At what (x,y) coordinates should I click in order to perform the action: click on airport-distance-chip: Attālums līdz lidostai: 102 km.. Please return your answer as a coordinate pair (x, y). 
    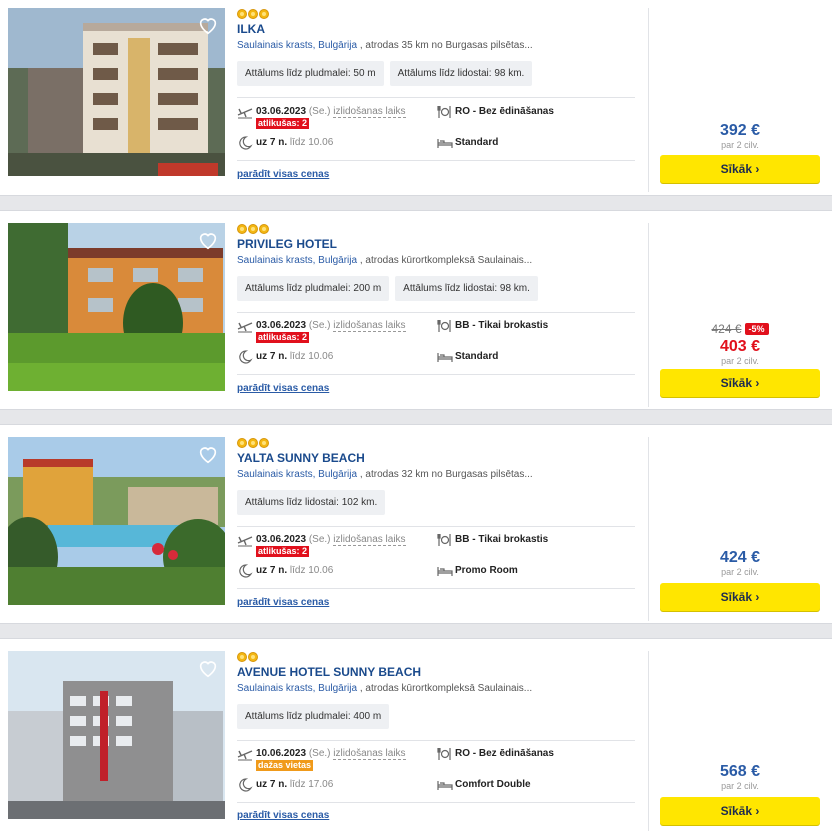
    Looking at the image, I should click on (311, 502).